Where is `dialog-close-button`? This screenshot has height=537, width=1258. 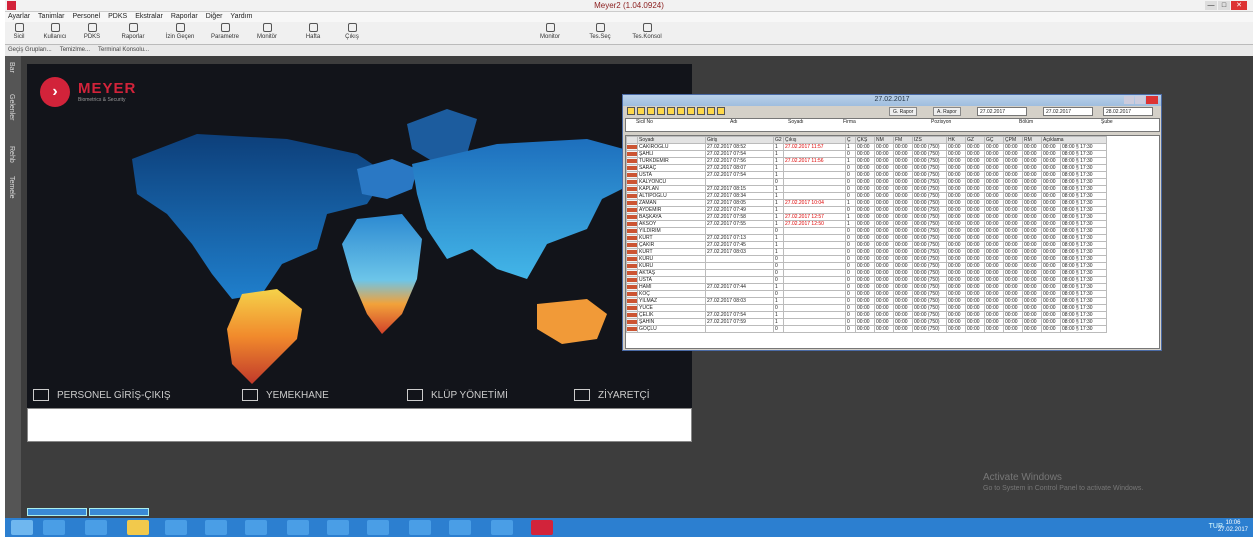
dialog-close-button is located at coordinates (1152, 100).